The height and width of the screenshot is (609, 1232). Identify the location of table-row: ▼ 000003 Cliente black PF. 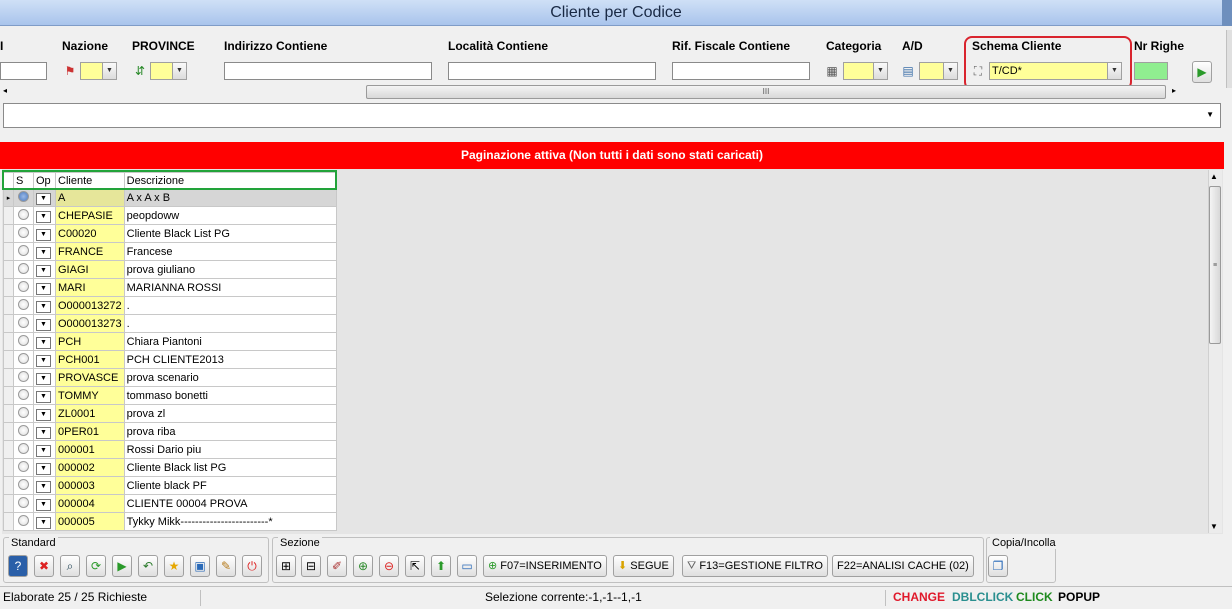
(170, 485).